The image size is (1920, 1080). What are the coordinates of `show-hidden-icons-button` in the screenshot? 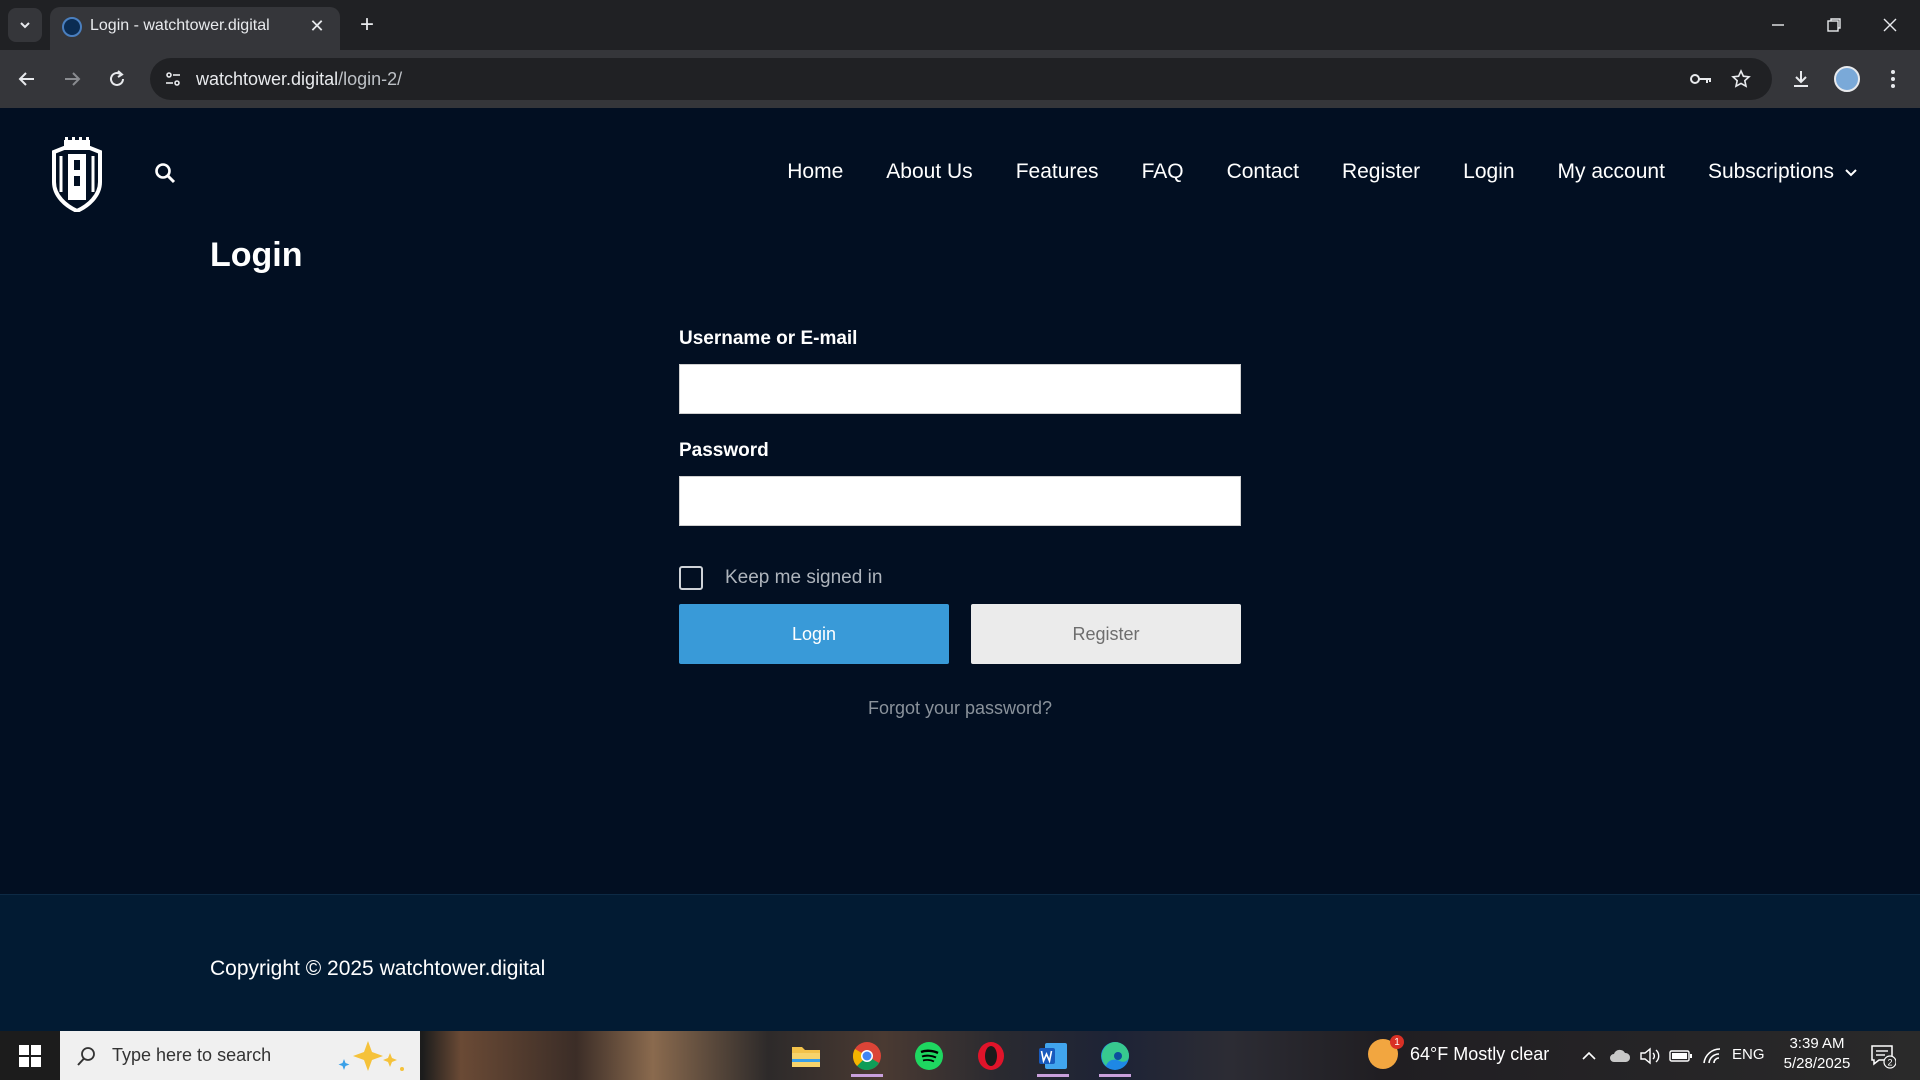 It's located at (1589, 1056).